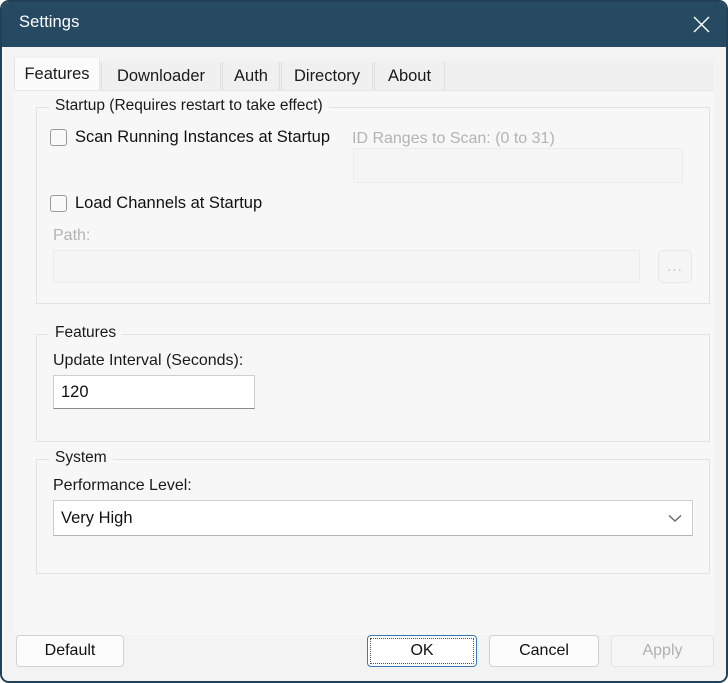  I want to click on path-input, so click(346, 266).